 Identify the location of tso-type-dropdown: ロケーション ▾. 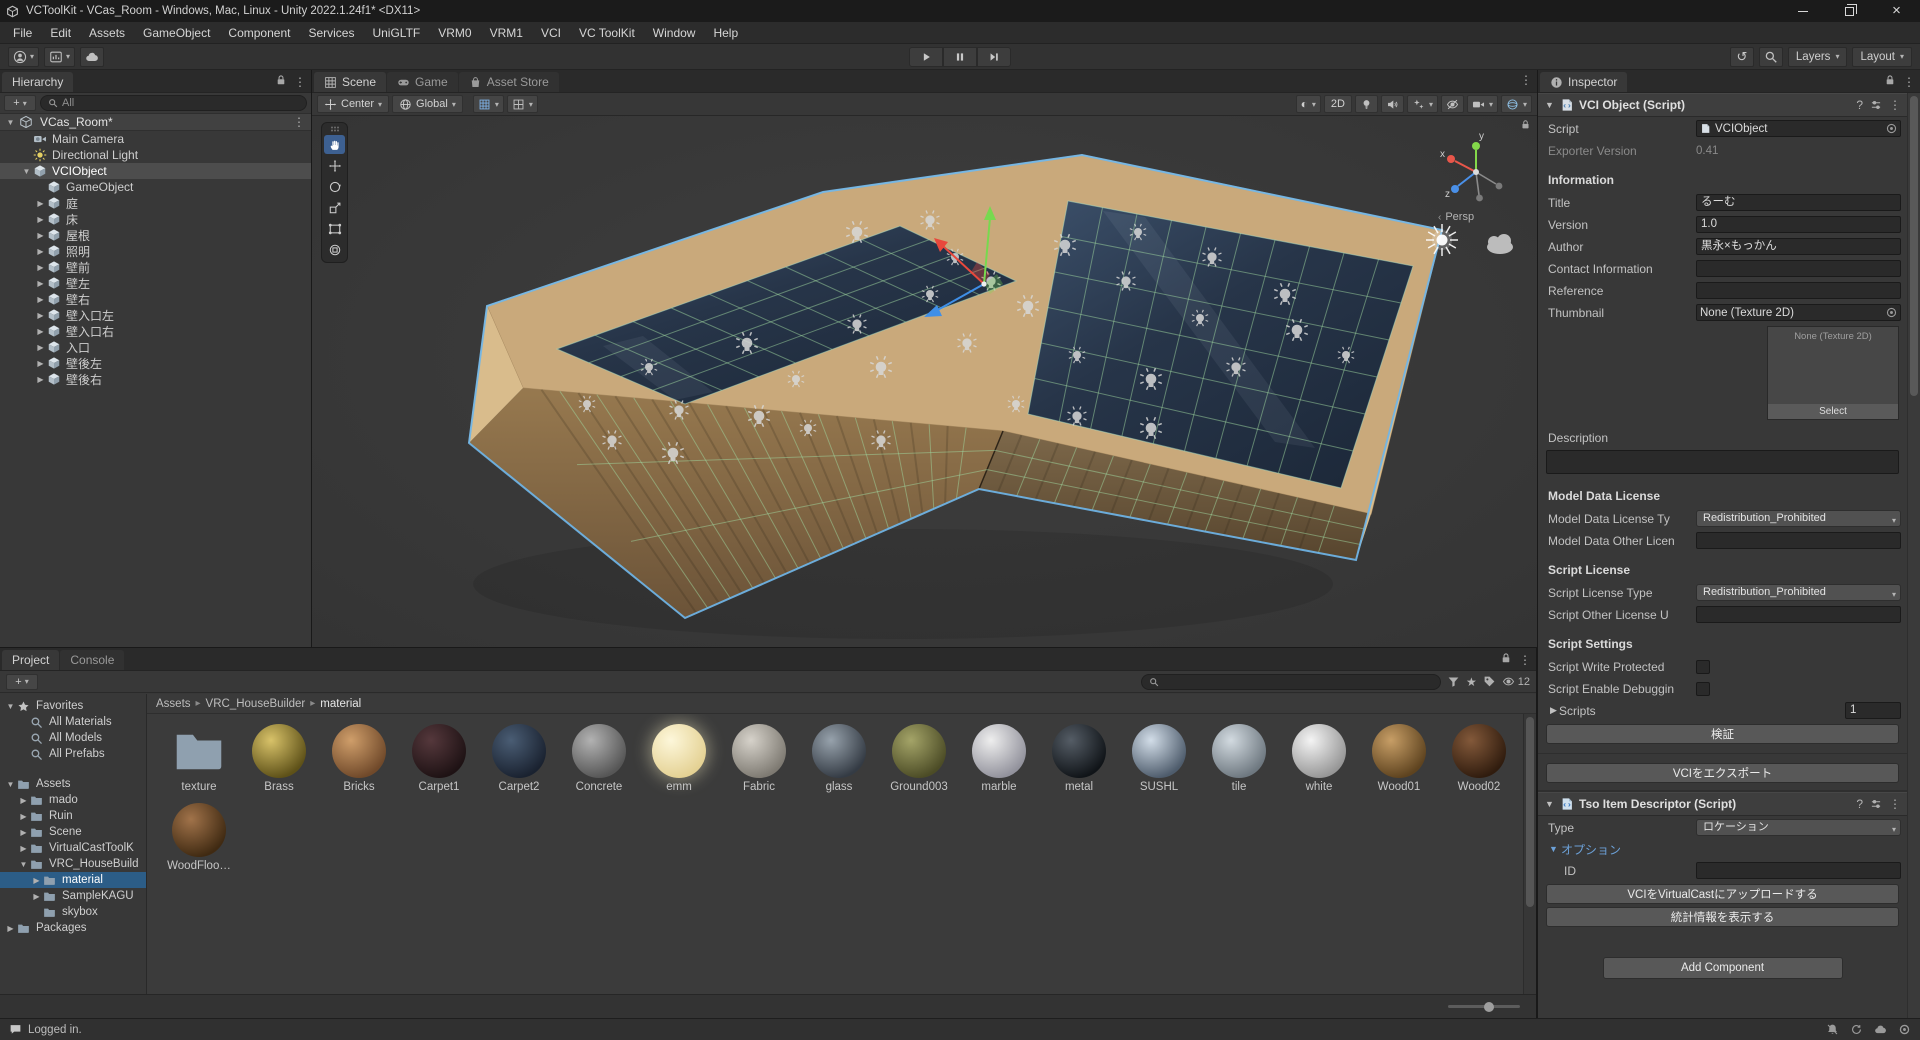
(1798, 827).